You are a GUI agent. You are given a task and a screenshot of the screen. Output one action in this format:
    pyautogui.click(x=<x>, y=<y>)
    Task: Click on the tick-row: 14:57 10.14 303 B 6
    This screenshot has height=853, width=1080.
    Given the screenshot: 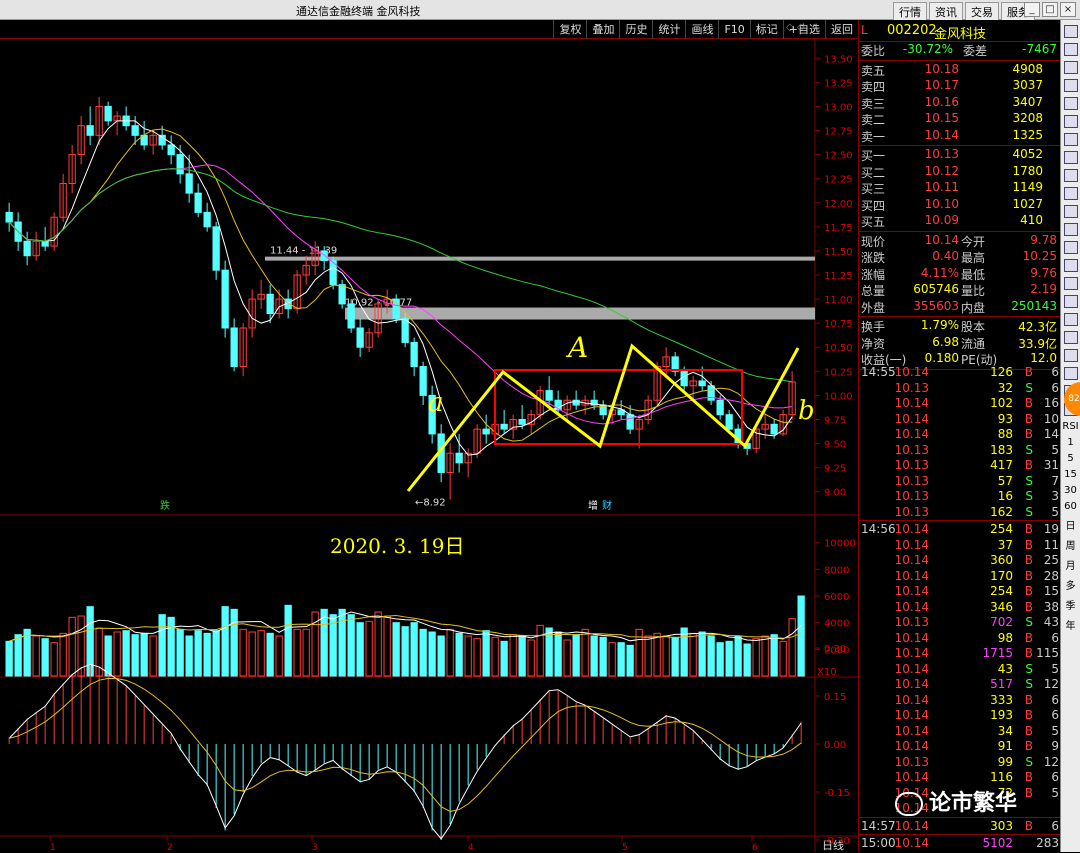 What is the action you would take?
    pyautogui.click(x=960, y=827)
    